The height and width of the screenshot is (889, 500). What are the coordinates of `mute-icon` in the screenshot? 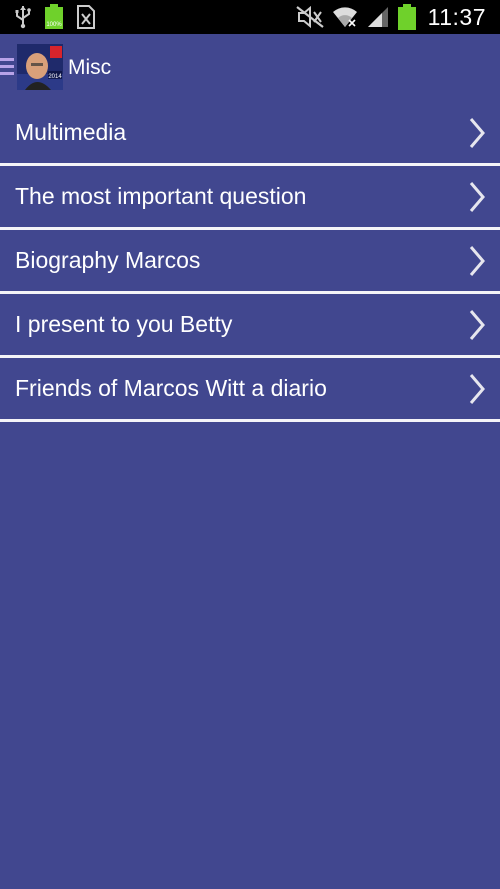 It's located at (309, 17).